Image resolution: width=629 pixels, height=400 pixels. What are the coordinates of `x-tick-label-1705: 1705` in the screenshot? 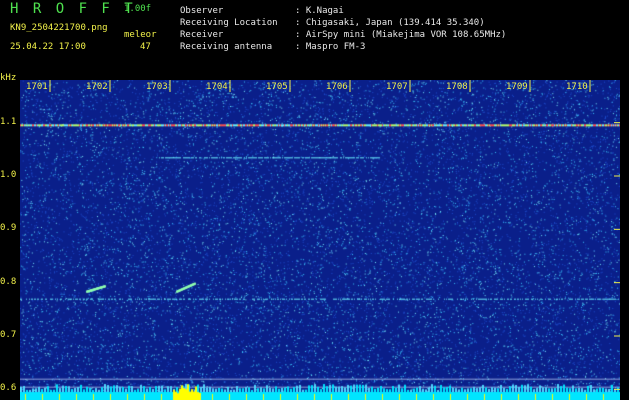 It's located at (277, 87).